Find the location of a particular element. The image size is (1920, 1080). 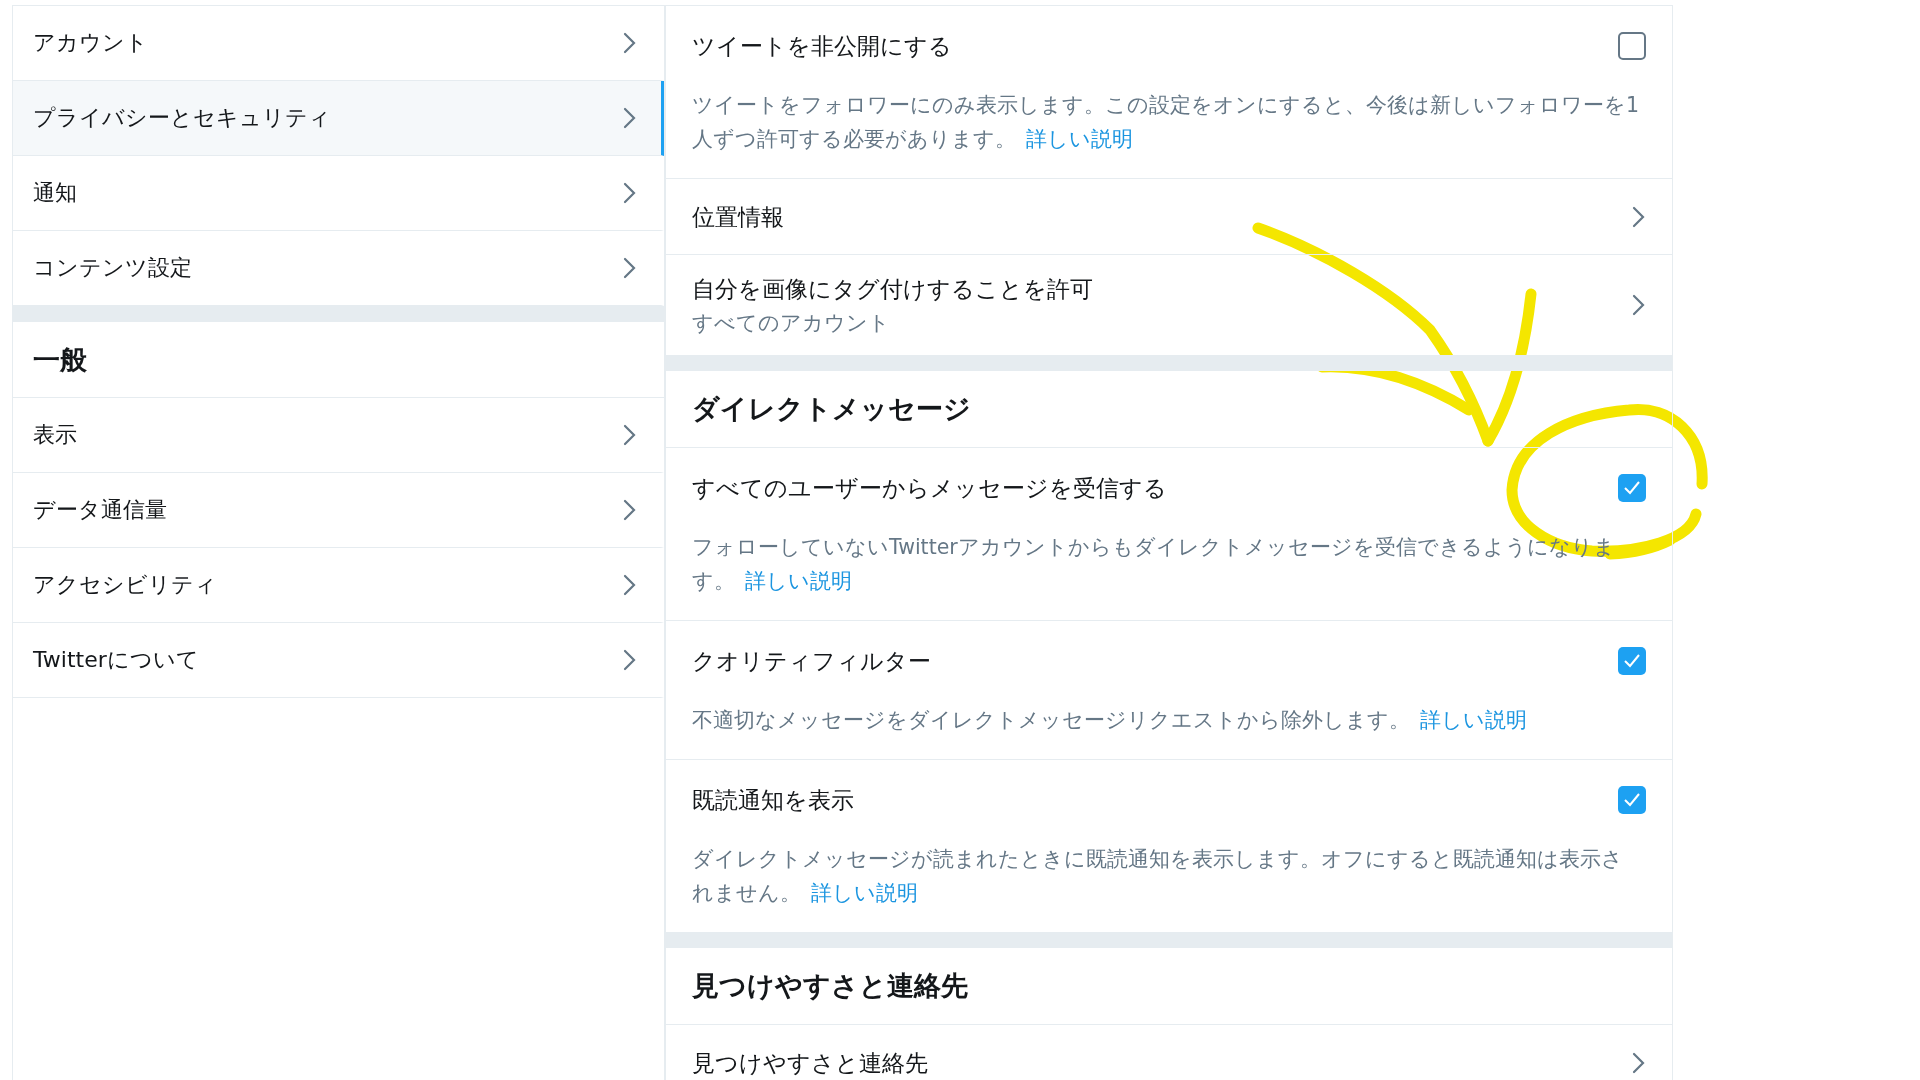

sidebar-item: データ通信量 is located at coordinates (338, 510).